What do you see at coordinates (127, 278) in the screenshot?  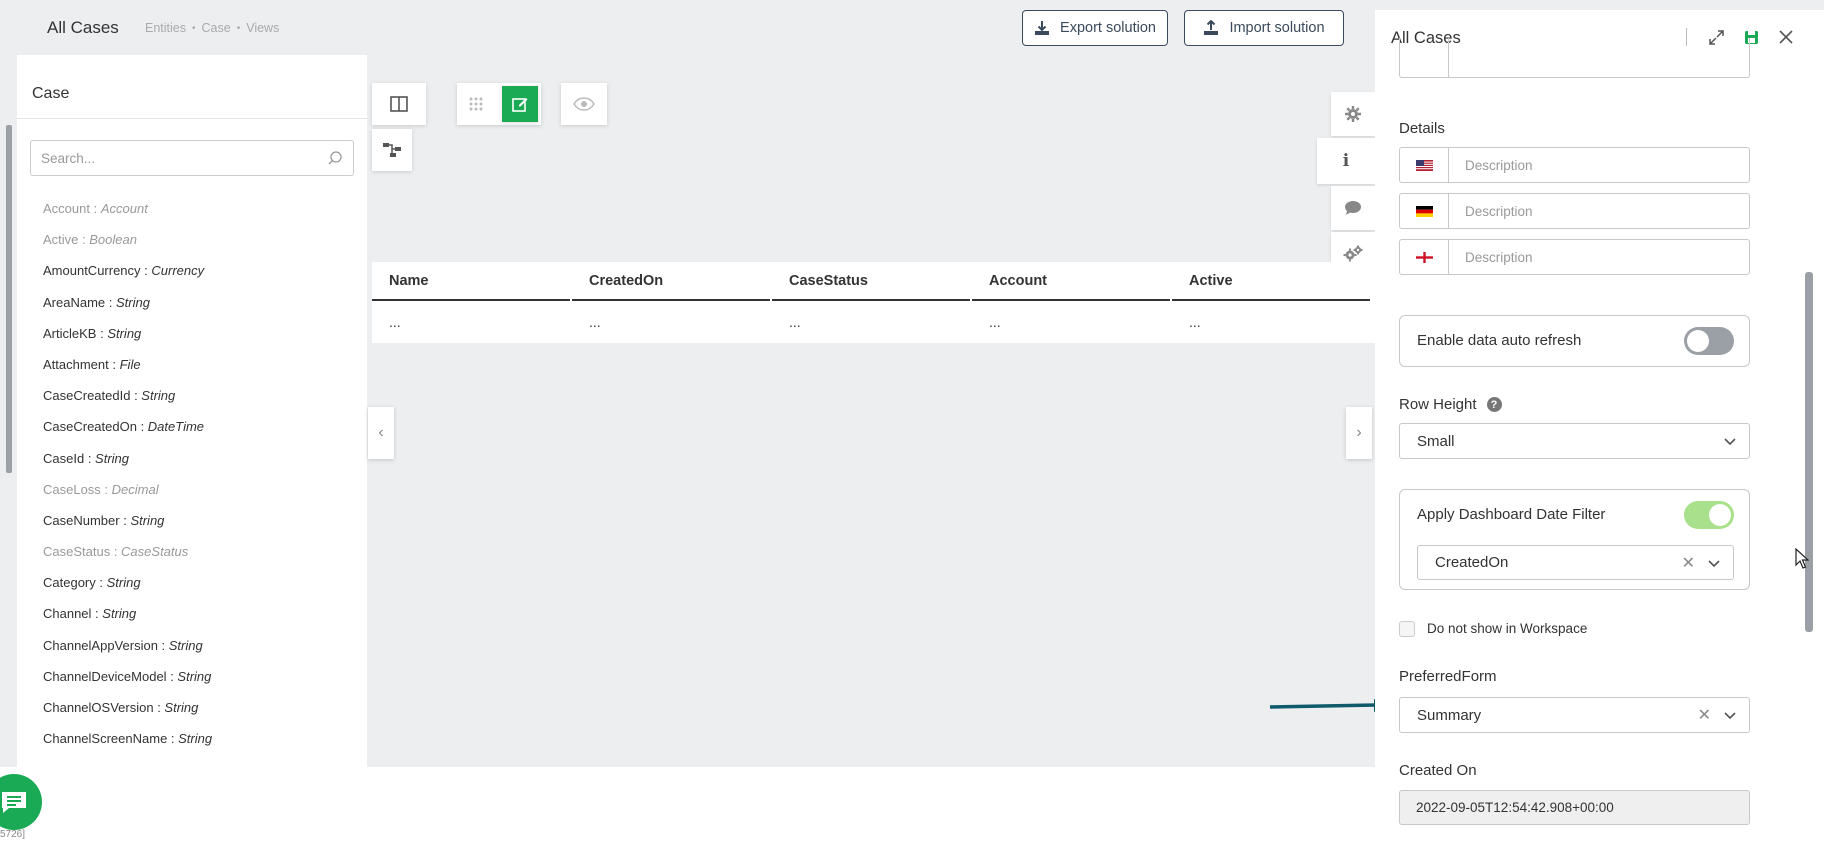 I see `field-list-item: AmountCurrency : Currency` at bounding box center [127, 278].